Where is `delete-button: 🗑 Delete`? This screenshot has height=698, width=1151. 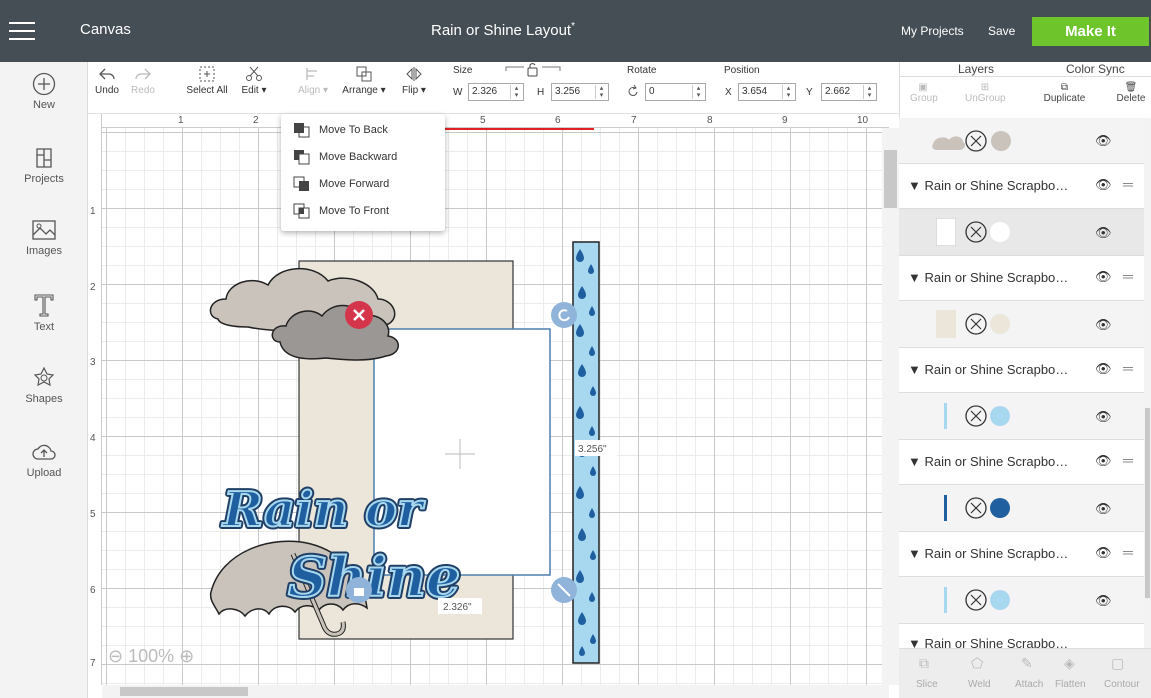
delete-button: 🗑 Delete is located at coordinates (1131, 93).